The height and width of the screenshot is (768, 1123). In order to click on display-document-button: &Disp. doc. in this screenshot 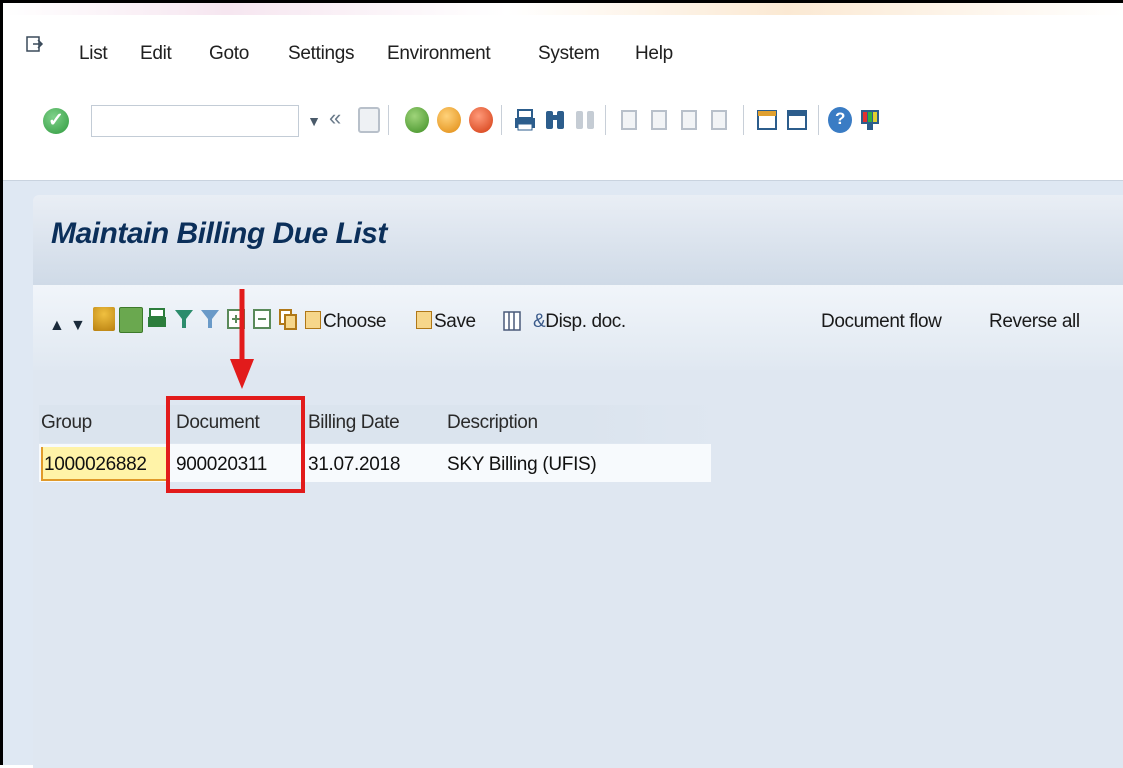, I will do `click(579, 322)`.